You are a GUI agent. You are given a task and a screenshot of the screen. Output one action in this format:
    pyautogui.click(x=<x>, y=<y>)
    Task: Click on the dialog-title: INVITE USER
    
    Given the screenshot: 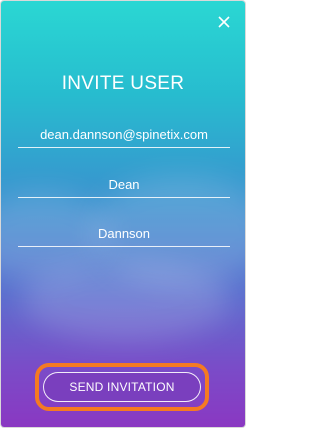 What is the action you would take?
    pyautogui.click(x=123, y=83)
    